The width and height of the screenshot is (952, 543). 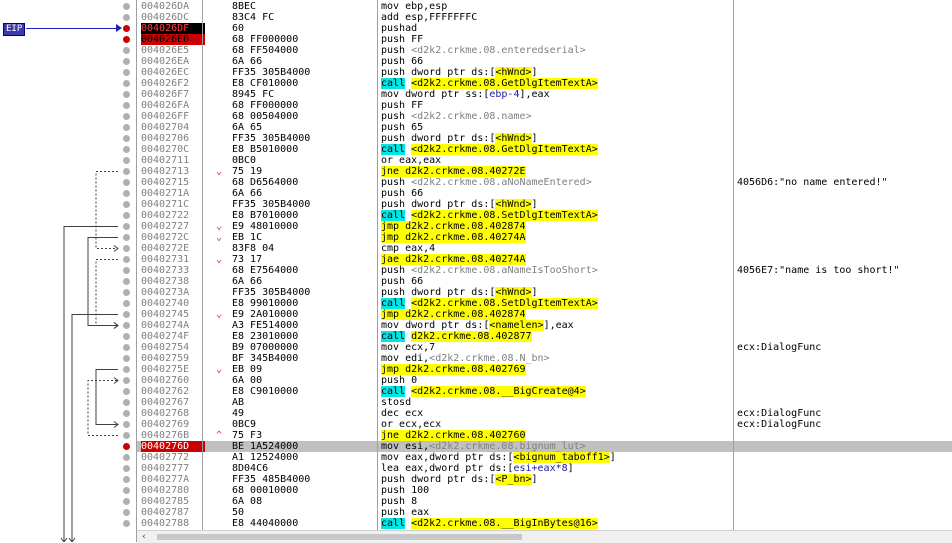 I want to click on disassembly-row: 004026EA 6A 66 push 66, so click(x=544, y=61).